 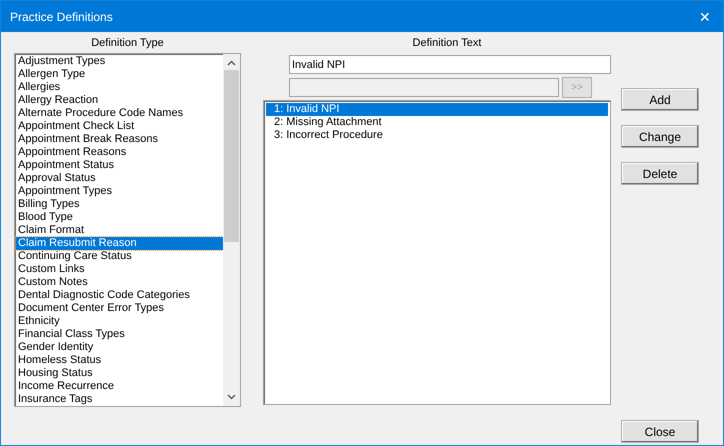 What do you see at coordinates (119, 191) in the screenshot?
I see `list-item: Appointment Types` at bounding box center [119, 191].